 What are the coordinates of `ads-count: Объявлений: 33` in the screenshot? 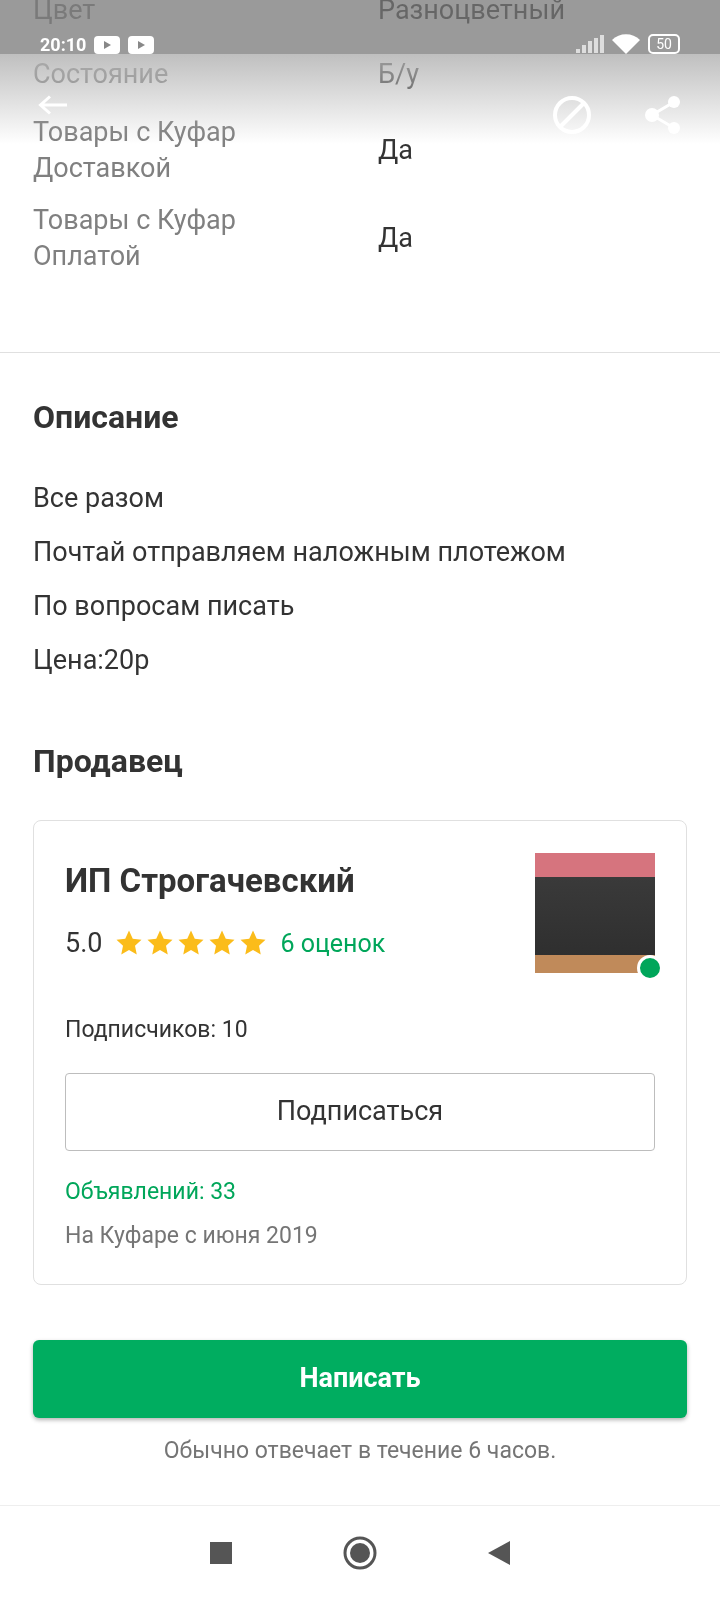 It's located at (360, 1191).